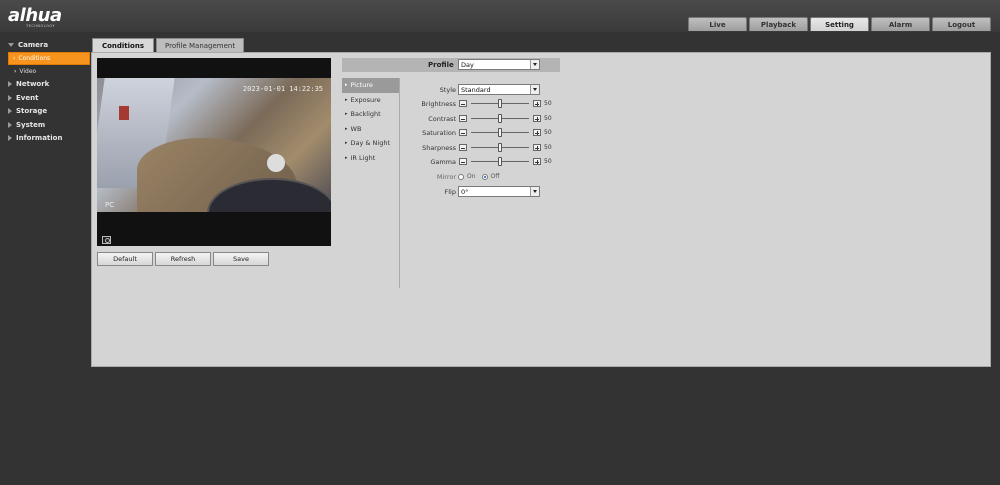 The width and height of the screenshot is (1000, 485). I want to click on sidebar-item-label: Information, so click(39, 138).